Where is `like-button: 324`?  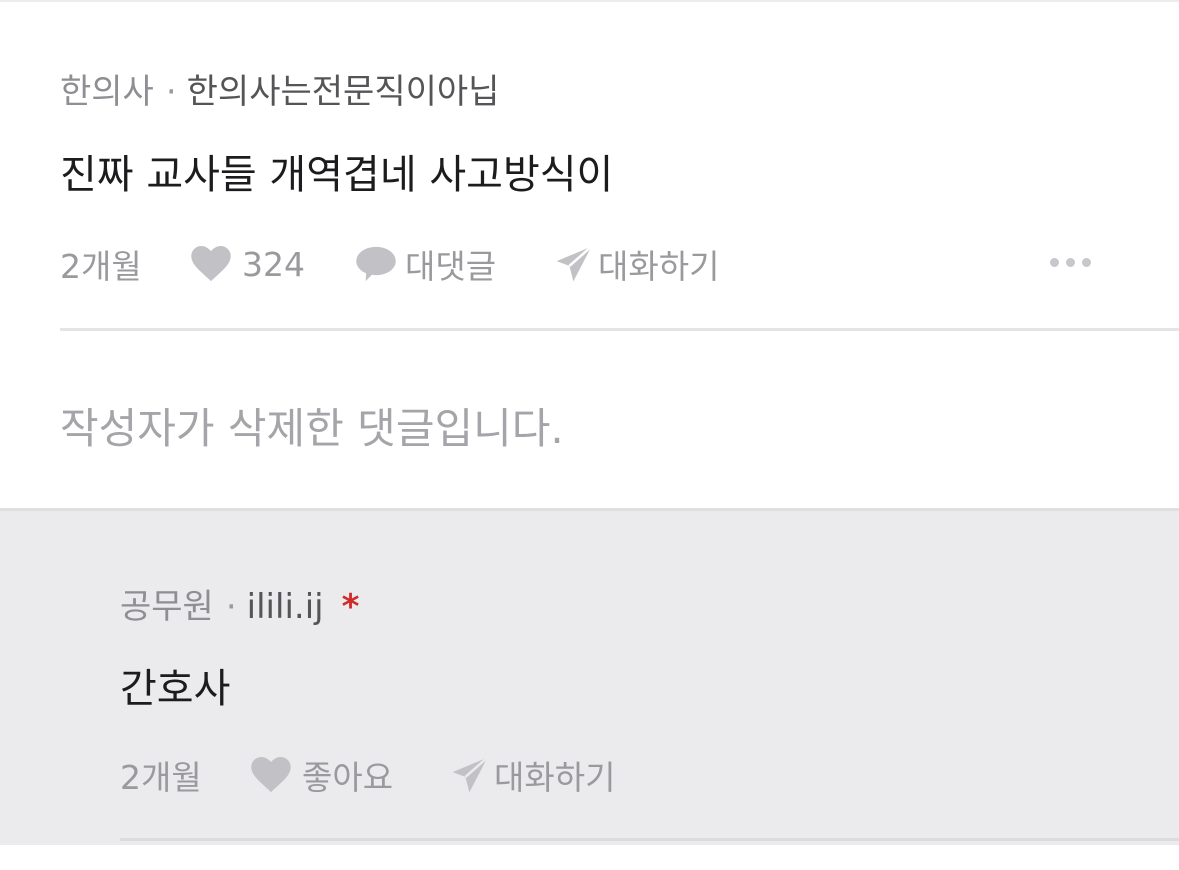
like-button: 324 is located at coordinates (247, 264).